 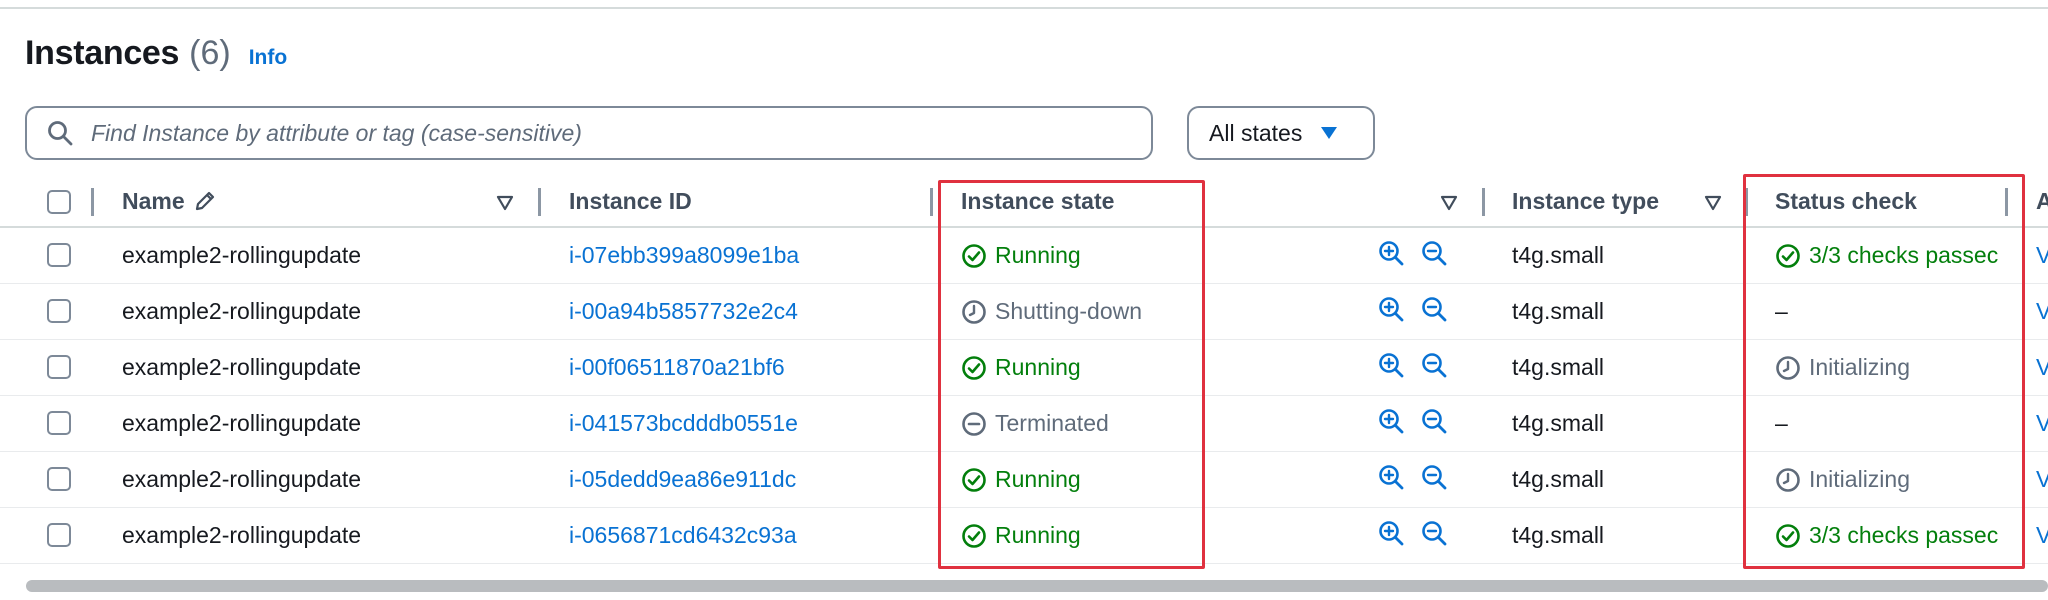 I want to click on state-filter-dropdown: All states, so click(x=1281, y=133).